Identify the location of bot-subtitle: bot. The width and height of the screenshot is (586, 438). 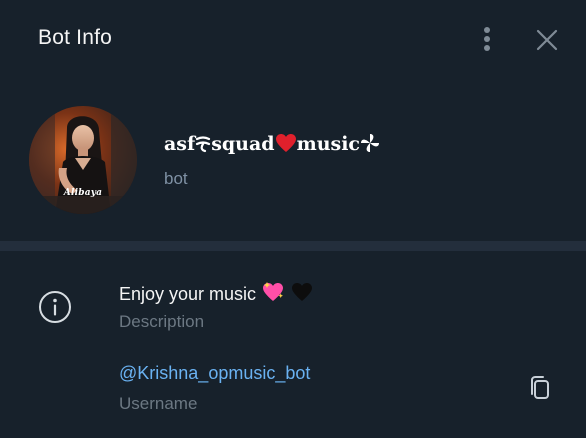
(176, 178).